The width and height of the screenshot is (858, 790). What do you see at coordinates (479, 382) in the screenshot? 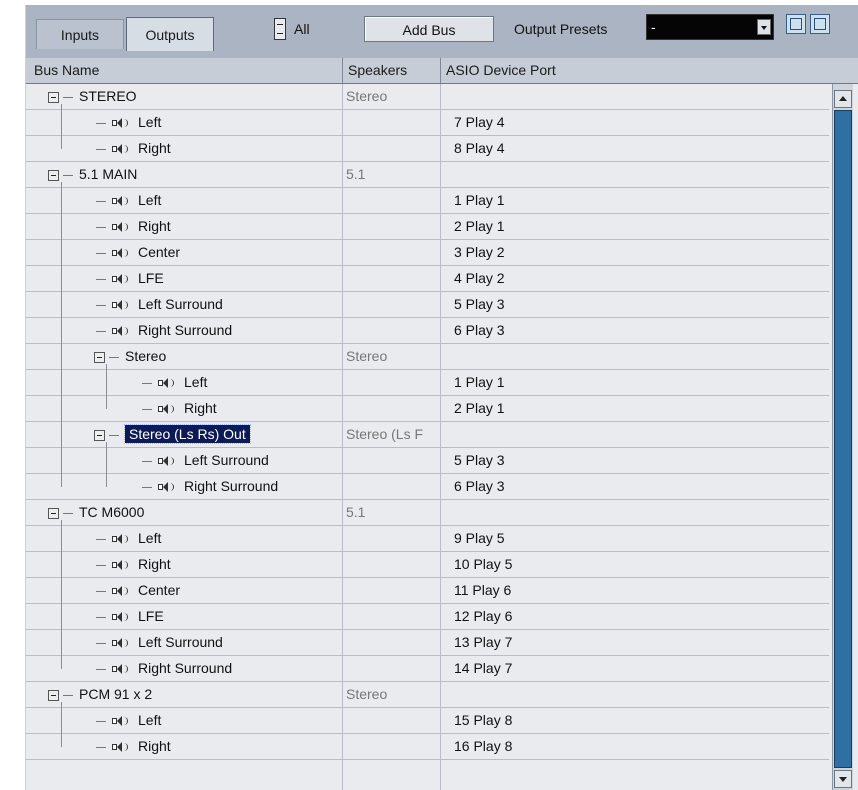
I see `asio-port-cell: 1 Play 1` at bounding box center [479, 382].